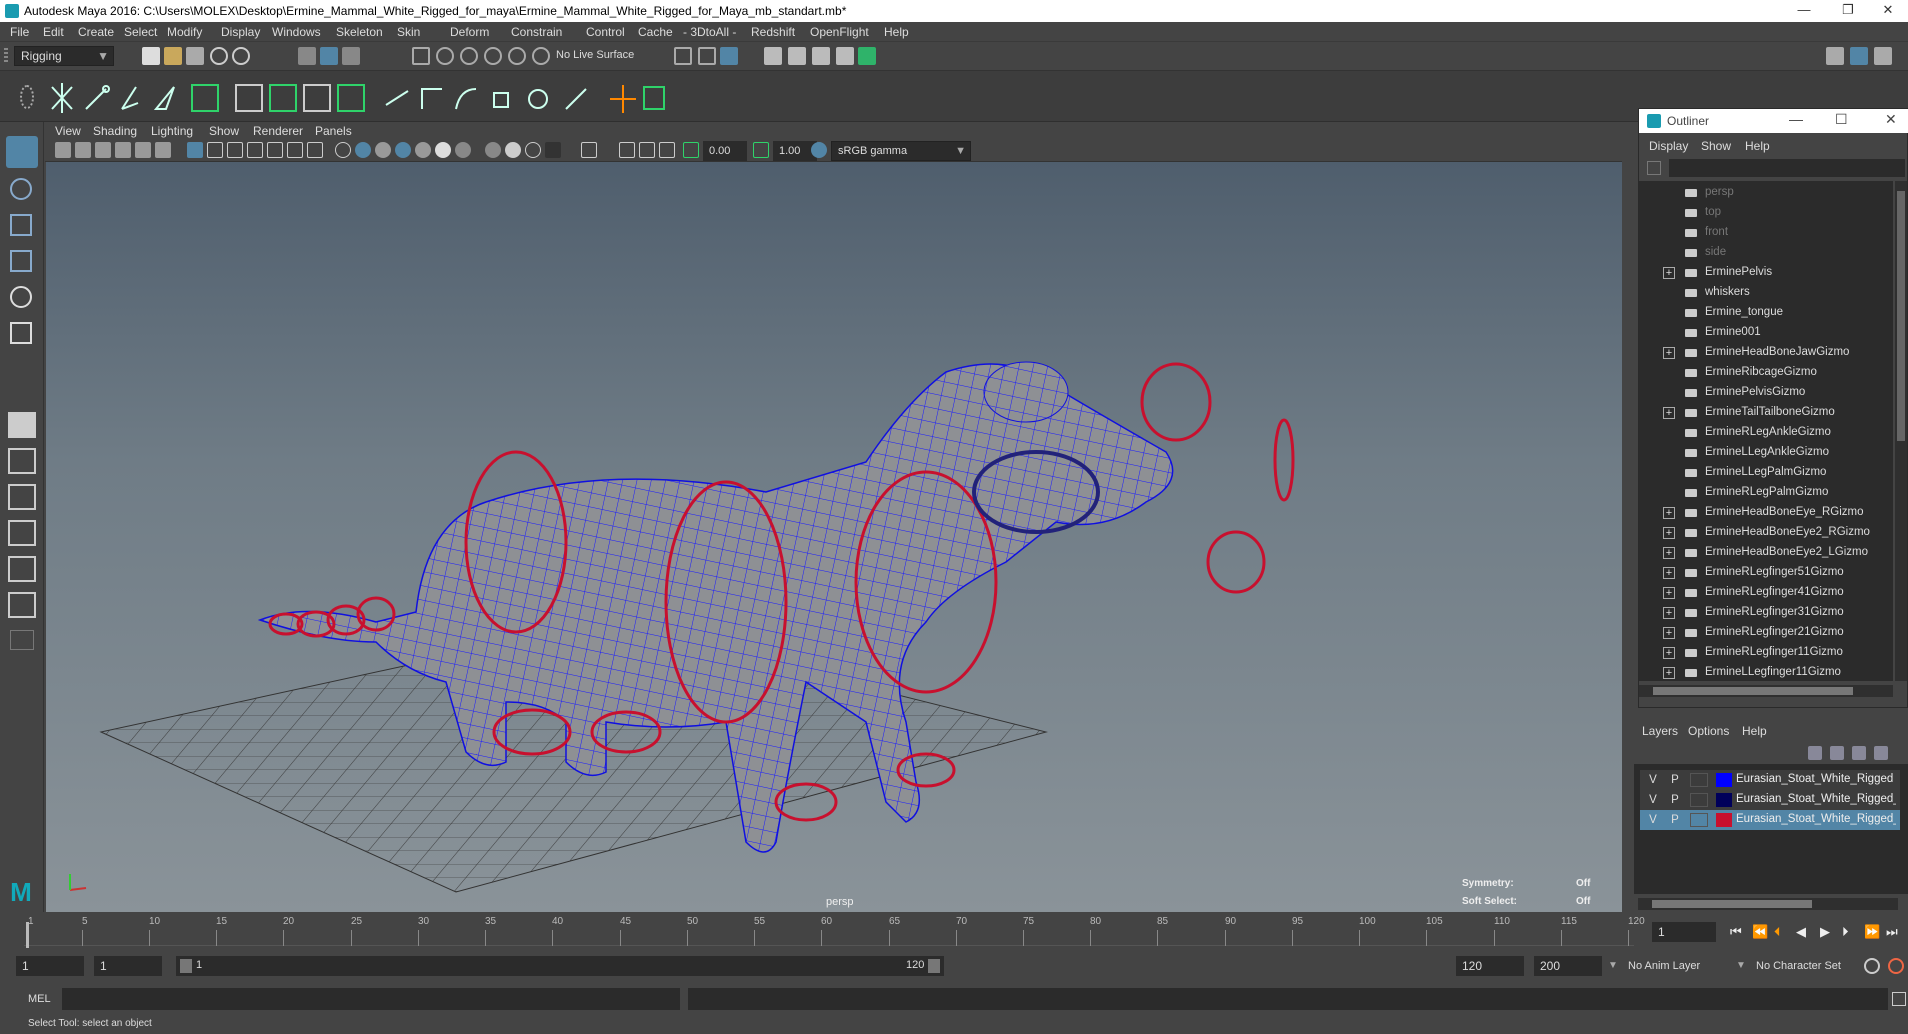  I want to click on menu-openflight: OpenFlight, so click(839, 32).